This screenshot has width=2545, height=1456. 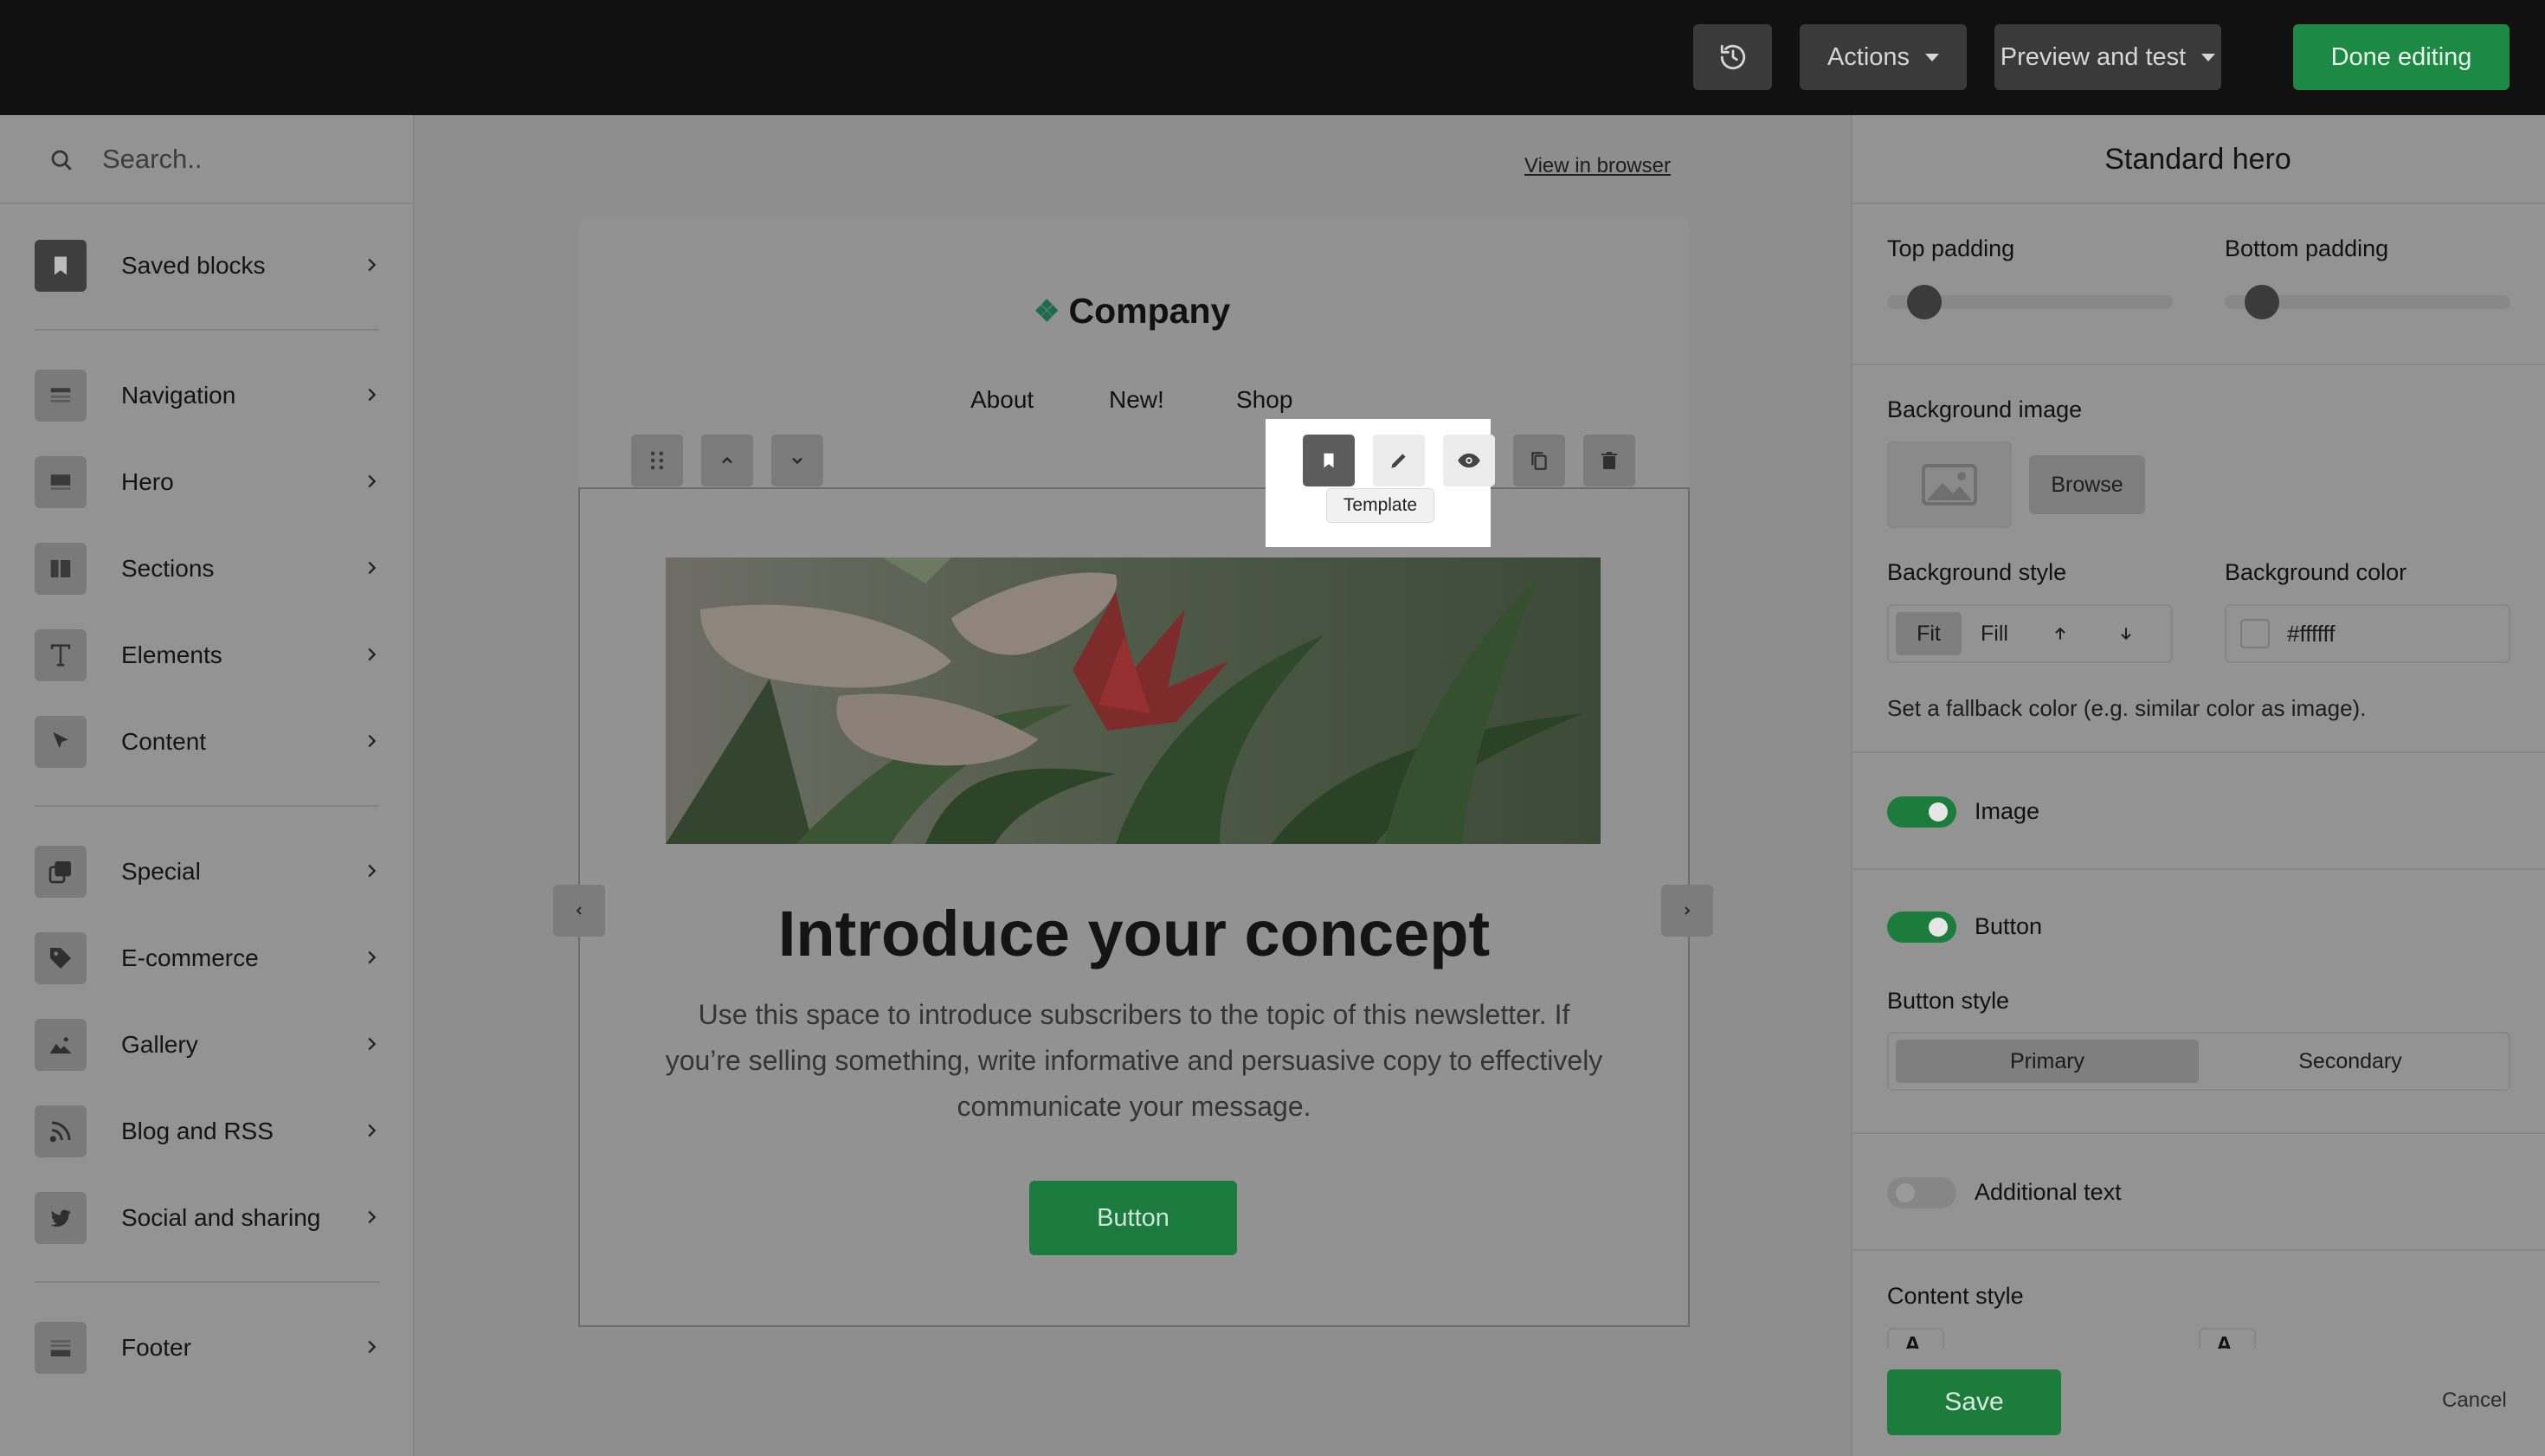 I want to click on sidebar-item-label: Elements, so click(x=171, y=654).